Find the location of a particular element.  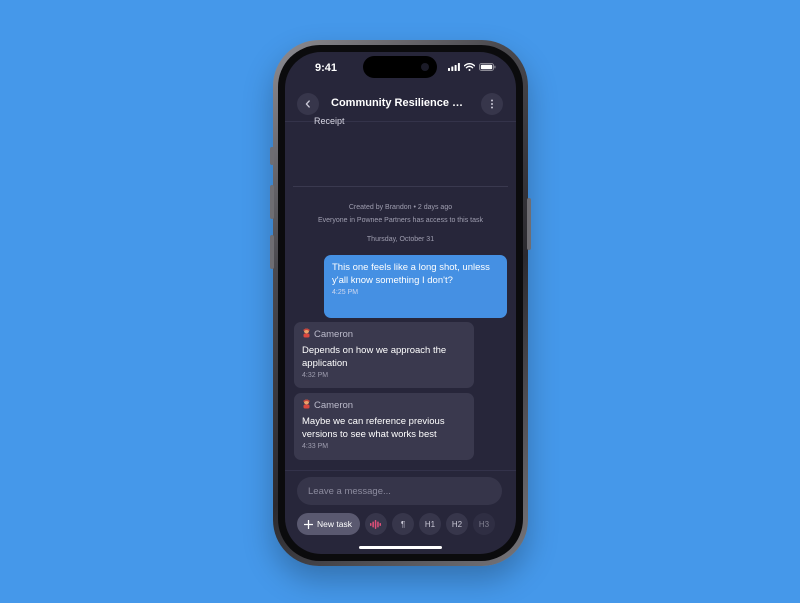

message-composer is located at coordinates (399, 491).